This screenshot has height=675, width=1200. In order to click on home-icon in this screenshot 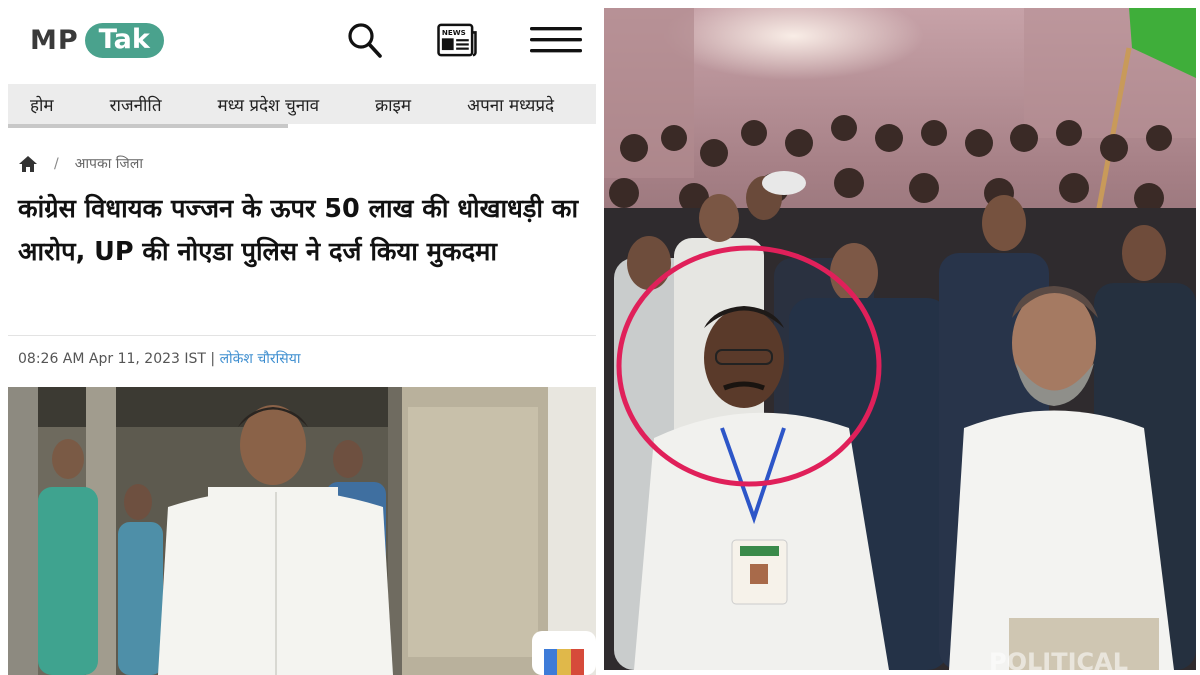, I will do `click(28, 164)`.